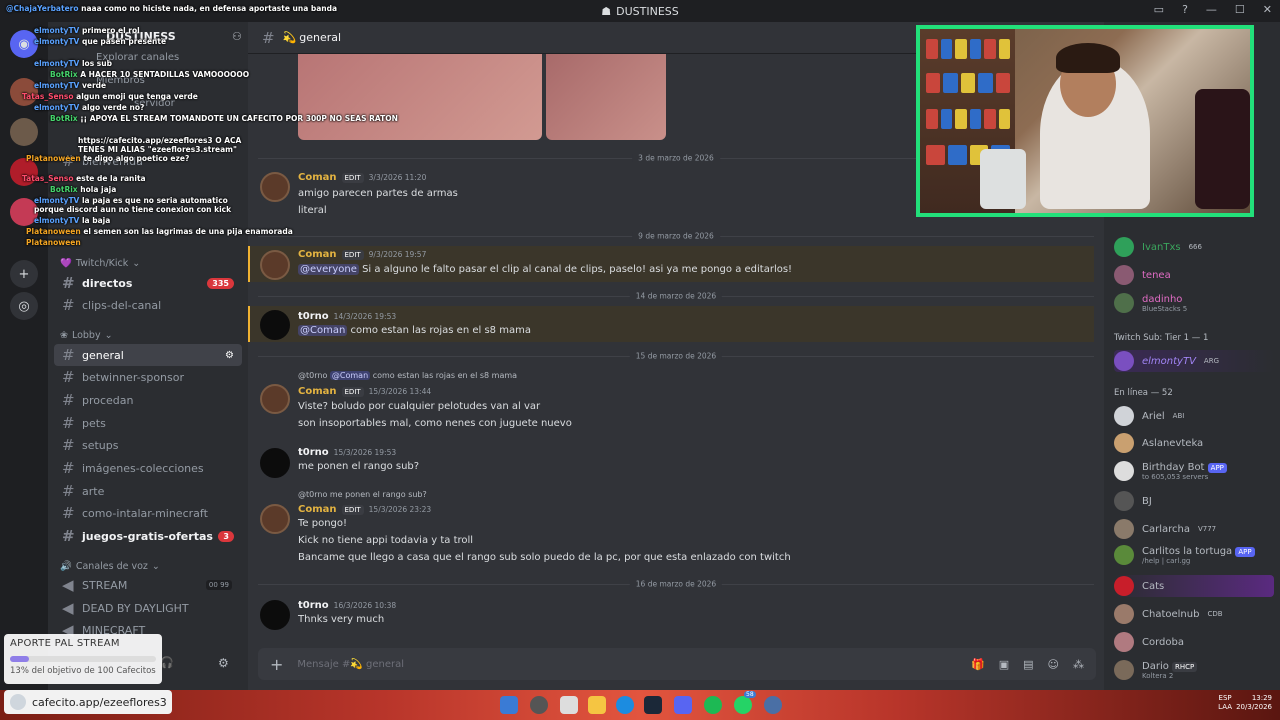 The image size is (1280, 720). Describe the element at coordinates (167, 662) in the screenshot. I see `headphones-icon: 🎧` at that location.